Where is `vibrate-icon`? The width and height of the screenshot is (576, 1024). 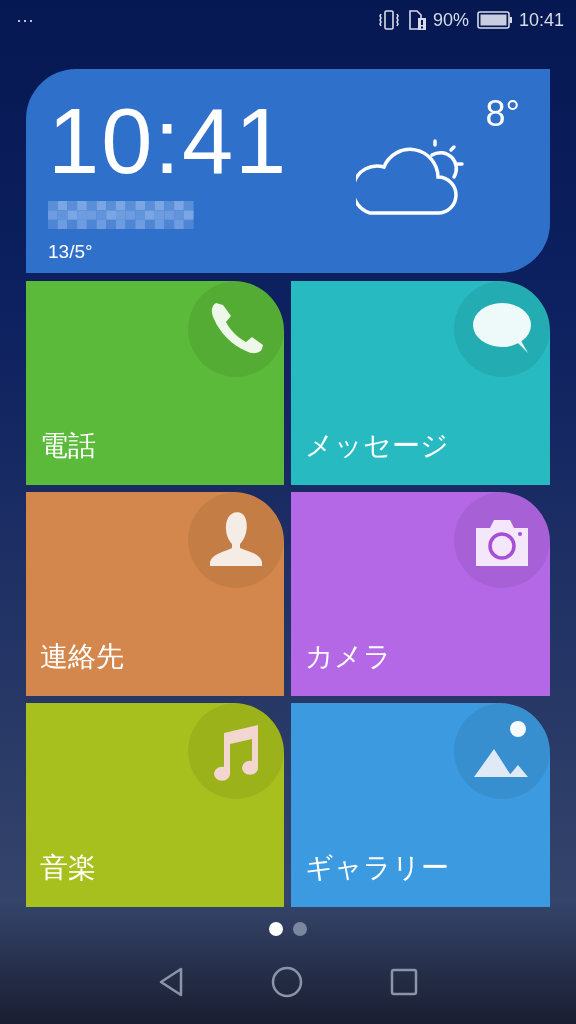 vibrate-icon is located at coordinates (388, 20).